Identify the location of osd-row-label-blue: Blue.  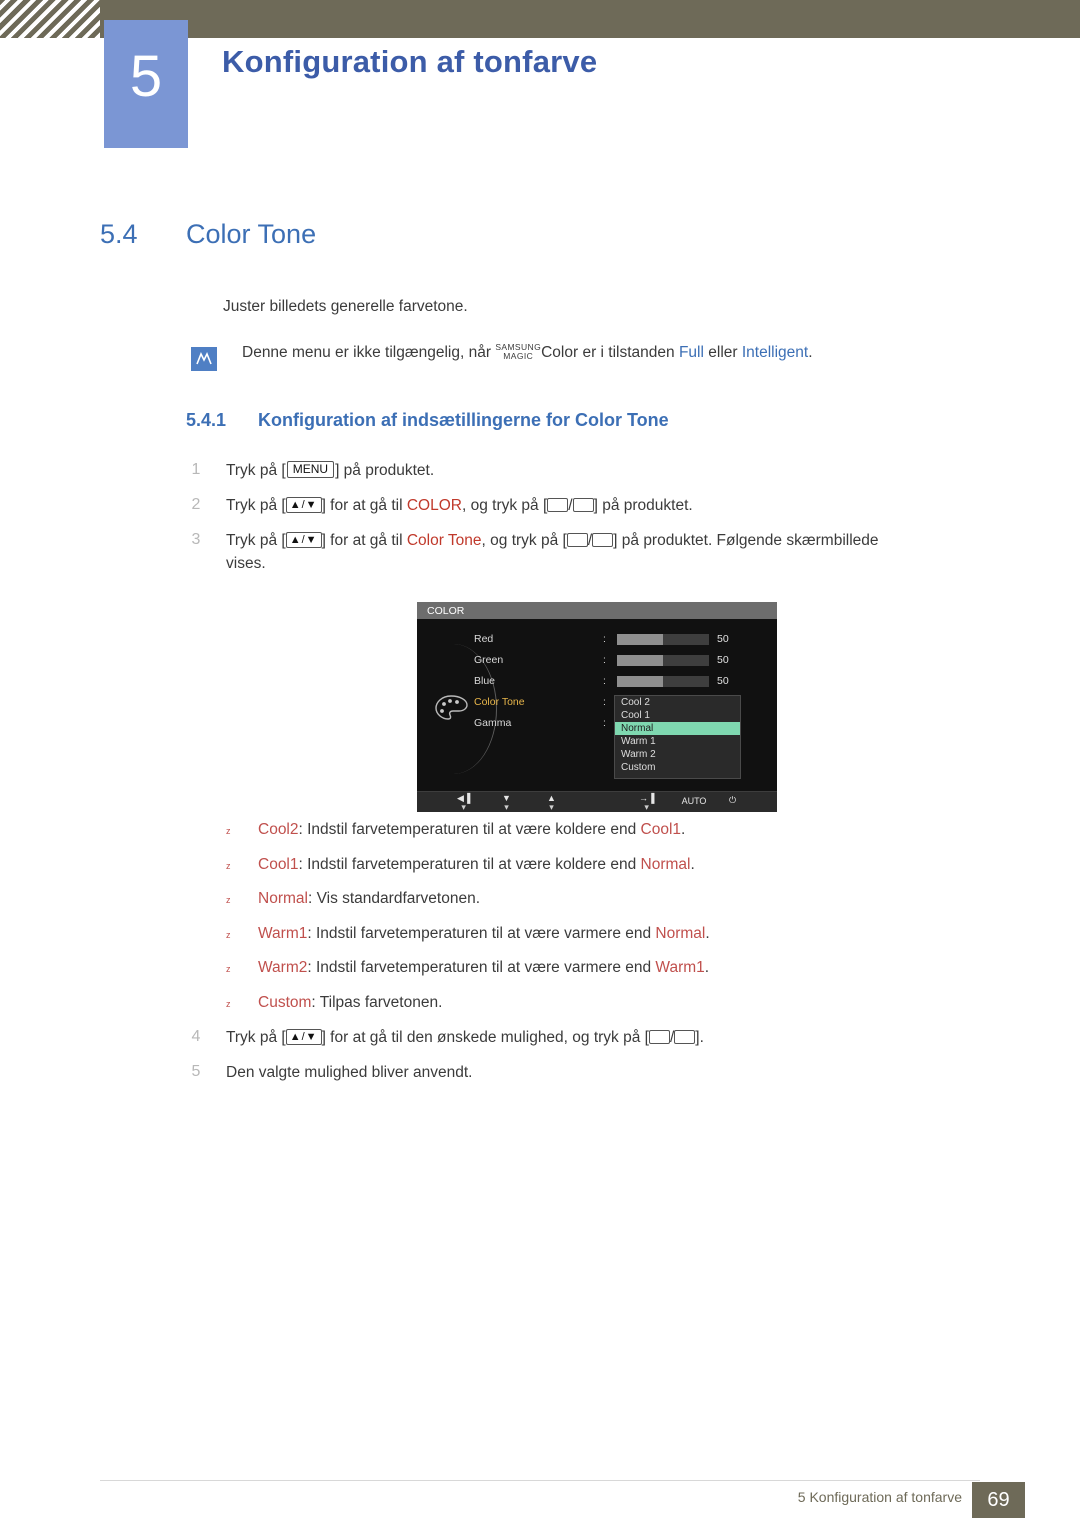
(485, 681).